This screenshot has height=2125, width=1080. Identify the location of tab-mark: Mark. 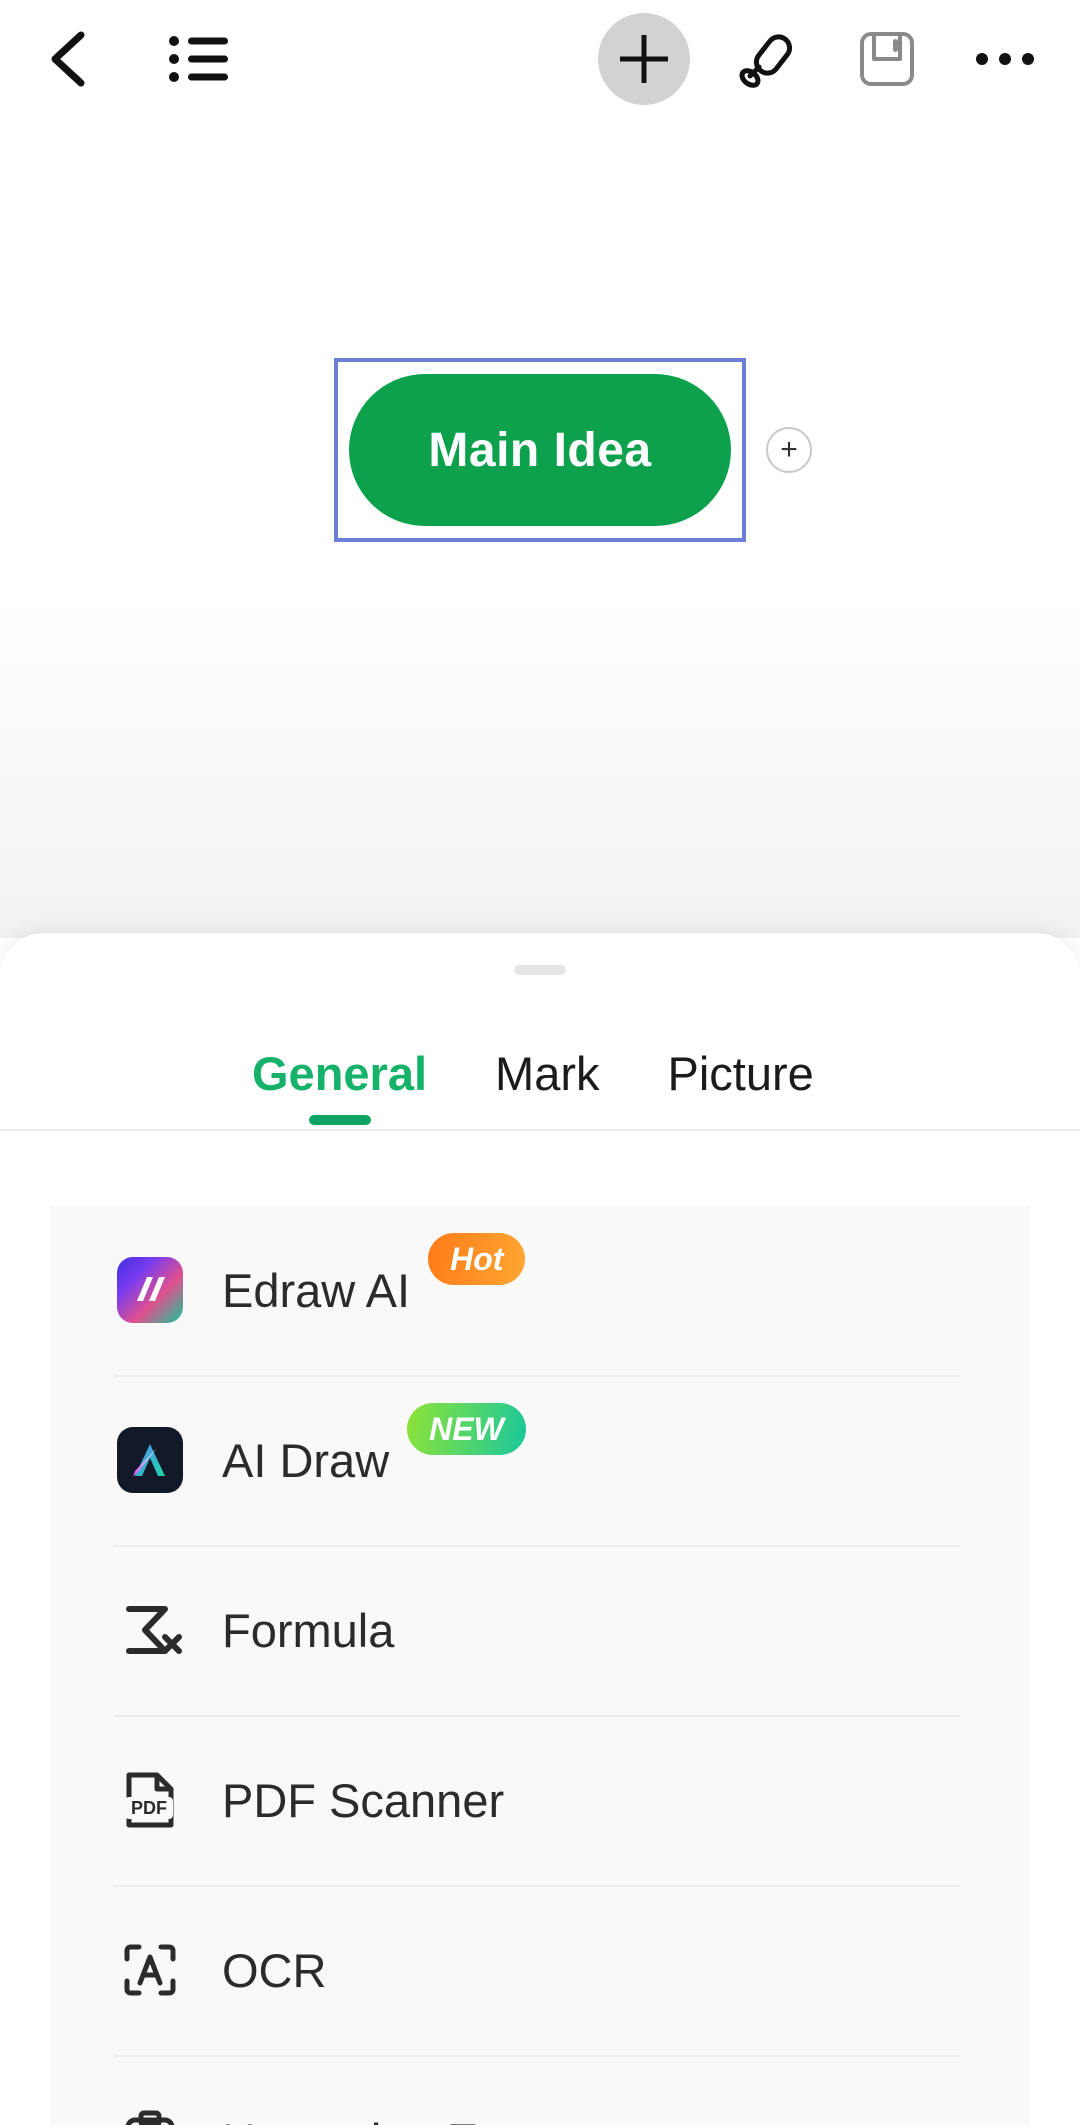
(547, 1085).